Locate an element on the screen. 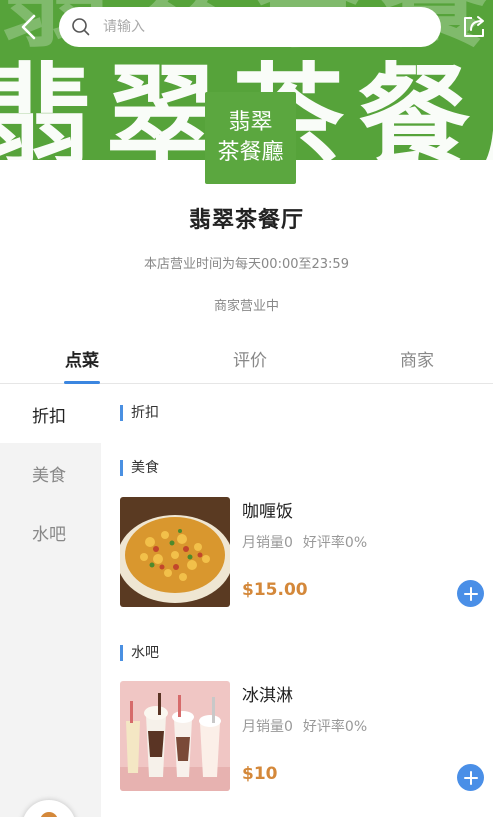 This screenshot has height=817, width=493. cart-icon is located at coordinates (49, 814).